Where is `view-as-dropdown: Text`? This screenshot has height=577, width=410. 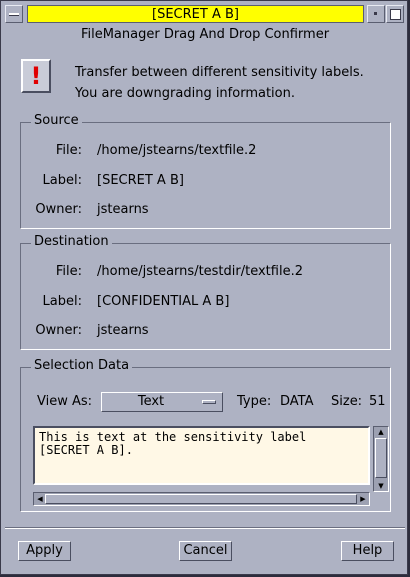 view-as-dropdown: Text is located at coordinates (162, 402).